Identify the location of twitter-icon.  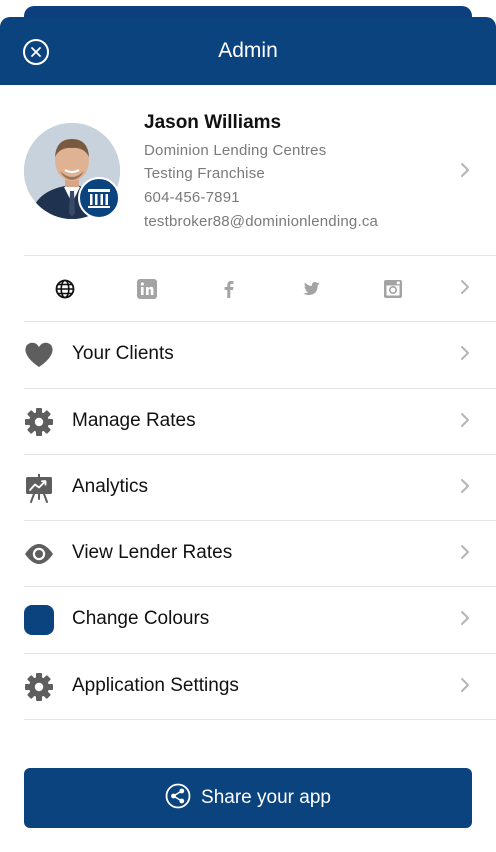
(311, 289).